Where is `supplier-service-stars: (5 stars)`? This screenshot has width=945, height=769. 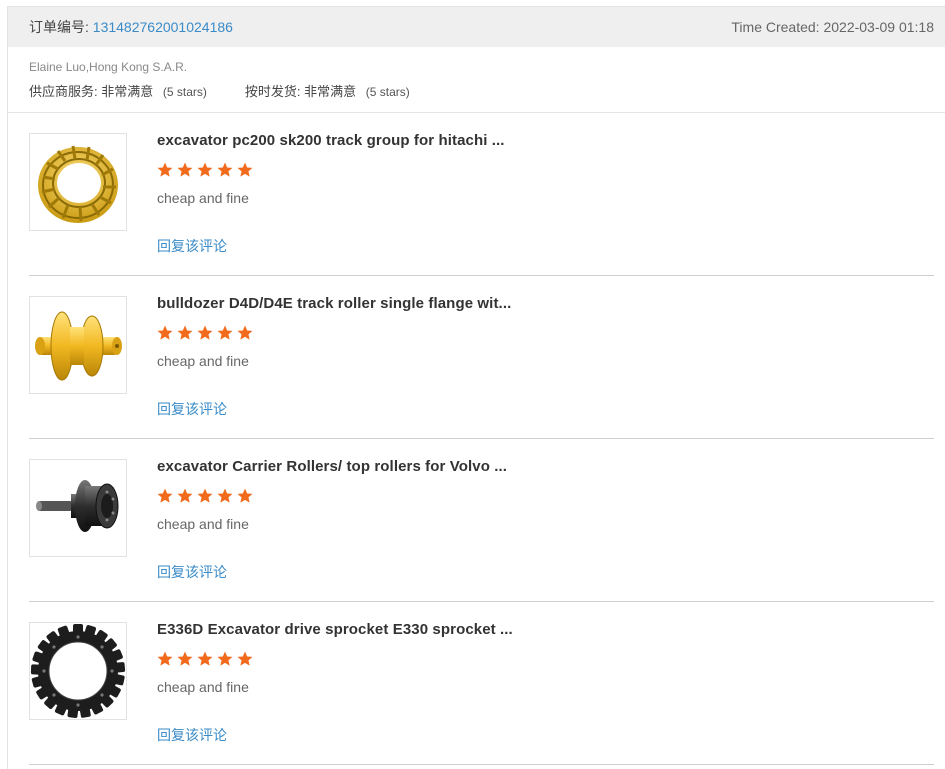 supplier-service-stars: (5 stars) is located at coordinates (184, 92).